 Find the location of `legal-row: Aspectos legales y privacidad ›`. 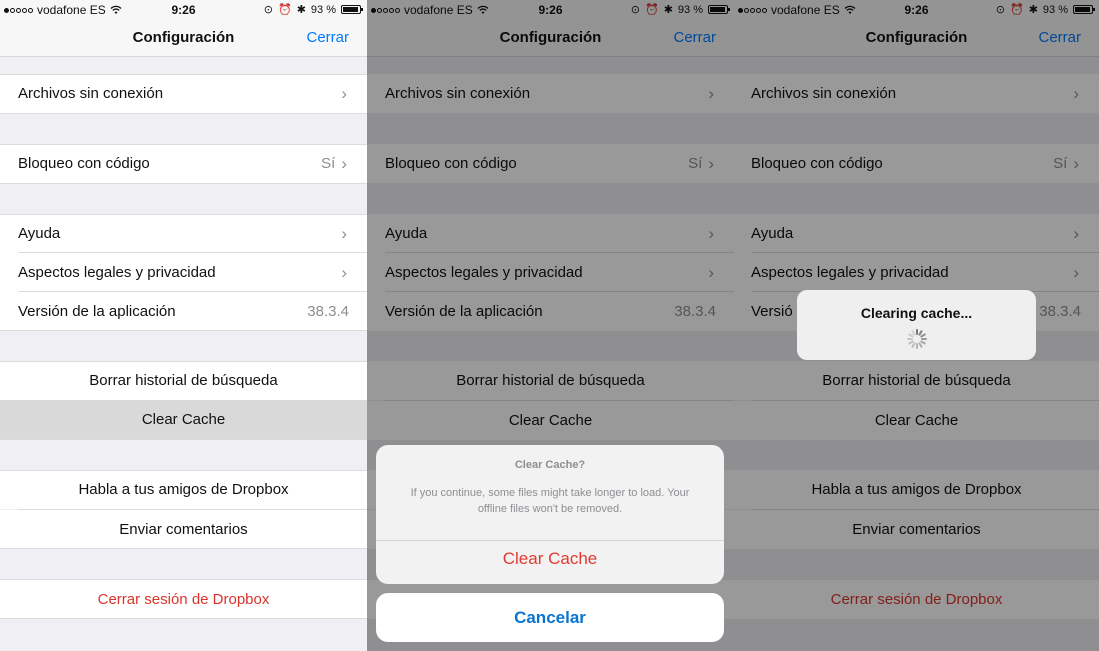

legal-row: Aspectos legales y privacidad › is located at coordinates (183, 272).